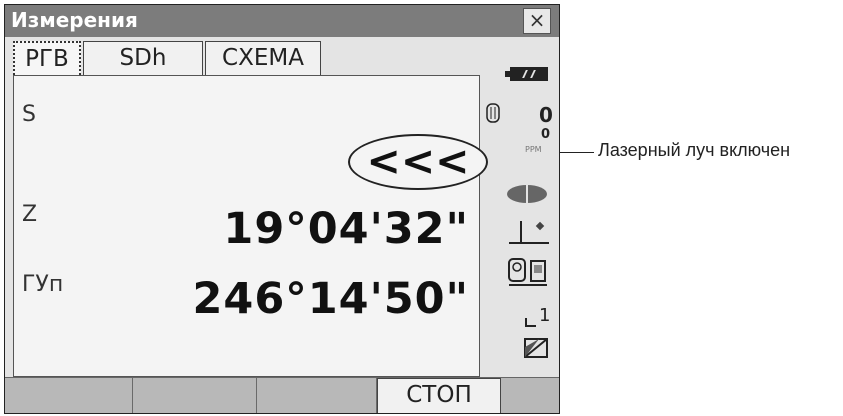 The image size is (843, 416). I want to click on tab-rgv: РГВ, so click(47, 58).